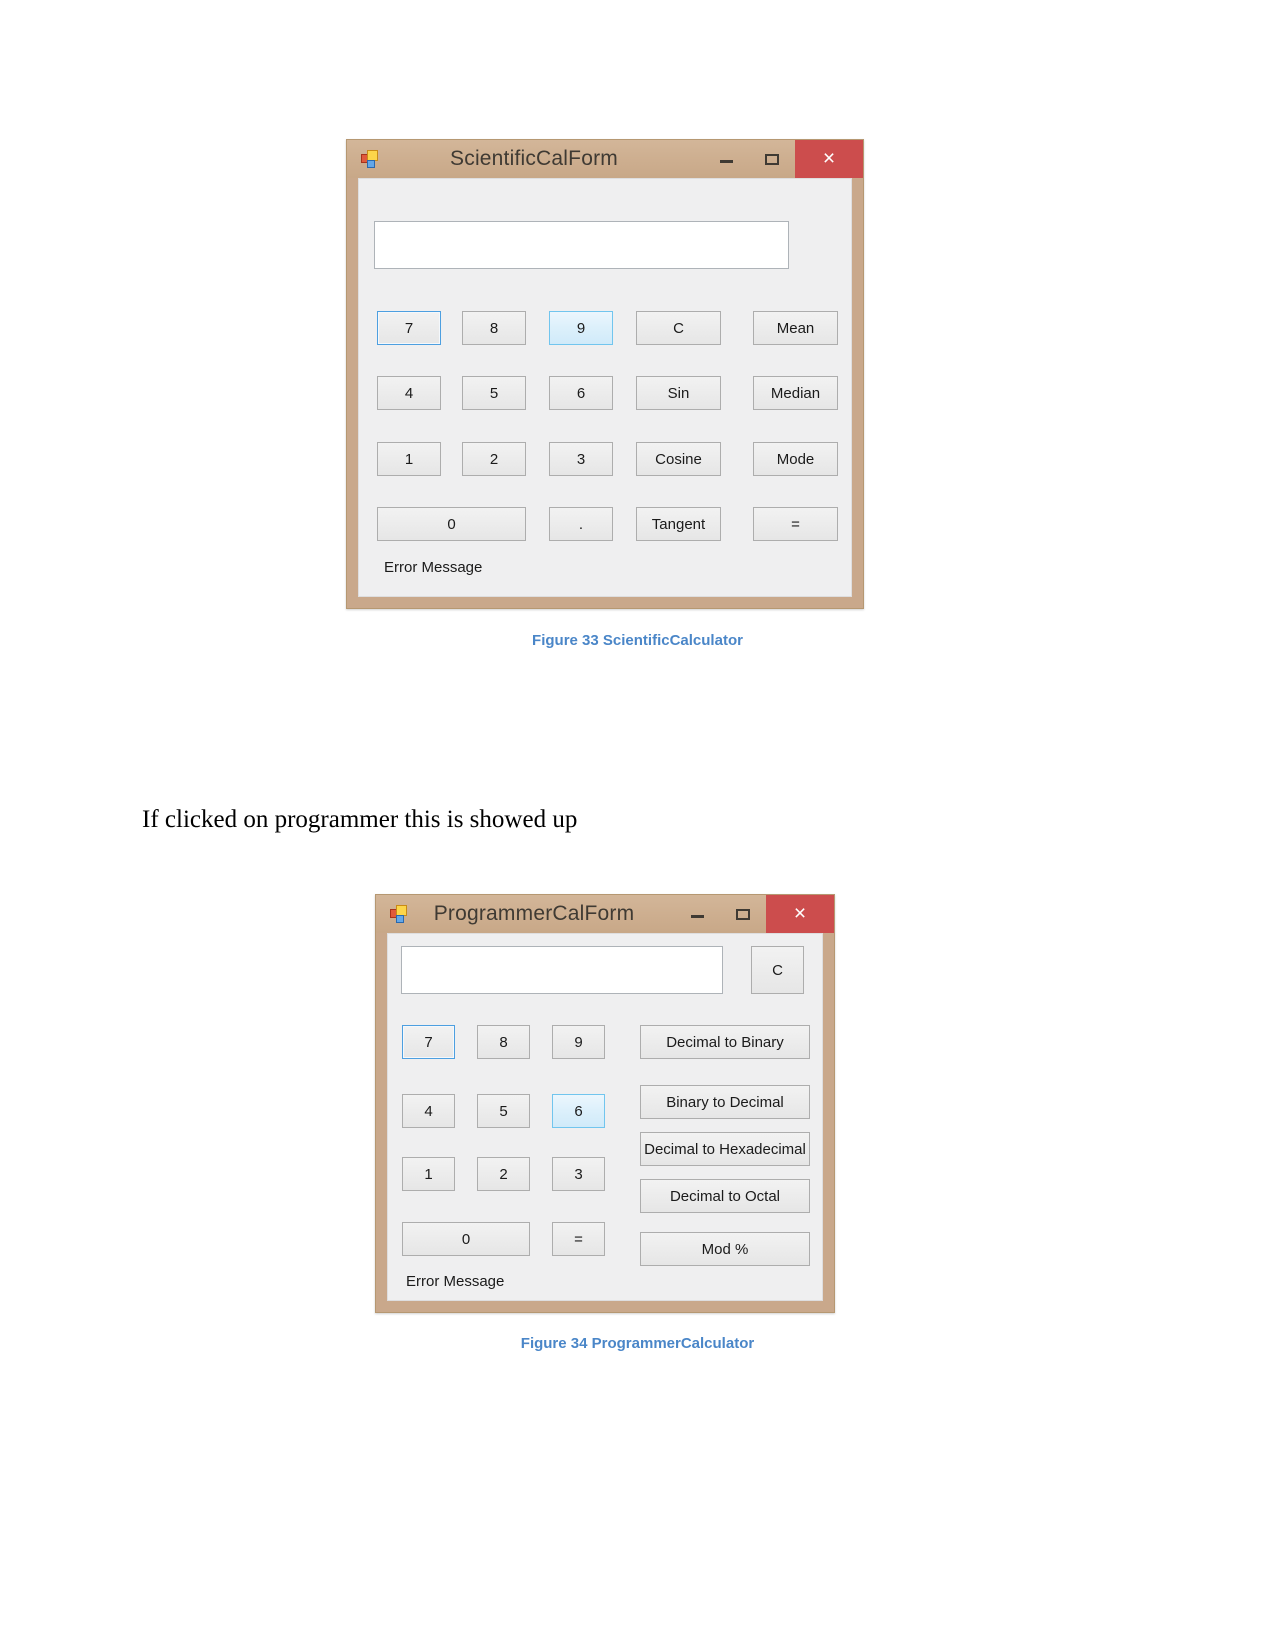  I want to click on scientific-button-9: 9, so click(581, 328).